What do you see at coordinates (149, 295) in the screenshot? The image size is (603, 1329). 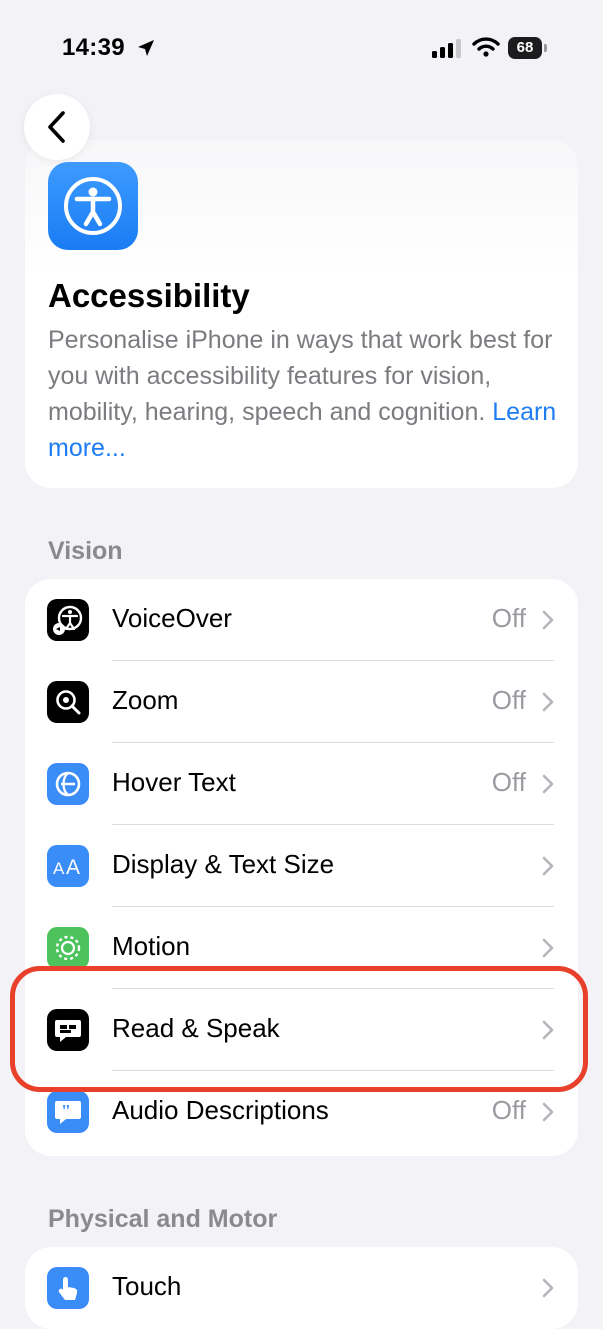 I see `page-title: Accessibility` at bounding box center [149, 295].